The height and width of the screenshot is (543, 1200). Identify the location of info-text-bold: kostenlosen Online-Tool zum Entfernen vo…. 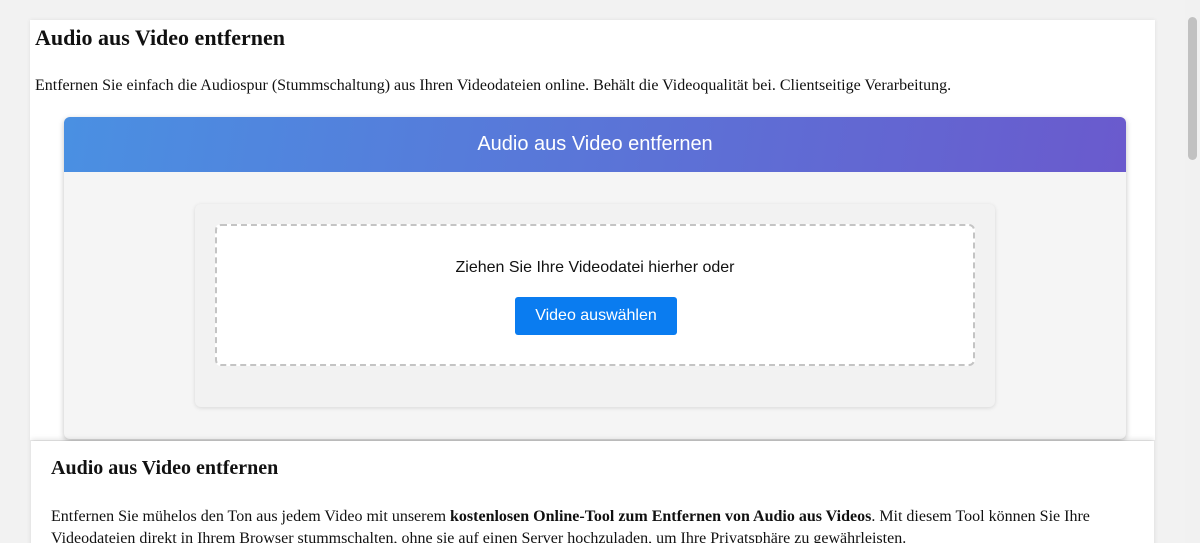
(661, 516).